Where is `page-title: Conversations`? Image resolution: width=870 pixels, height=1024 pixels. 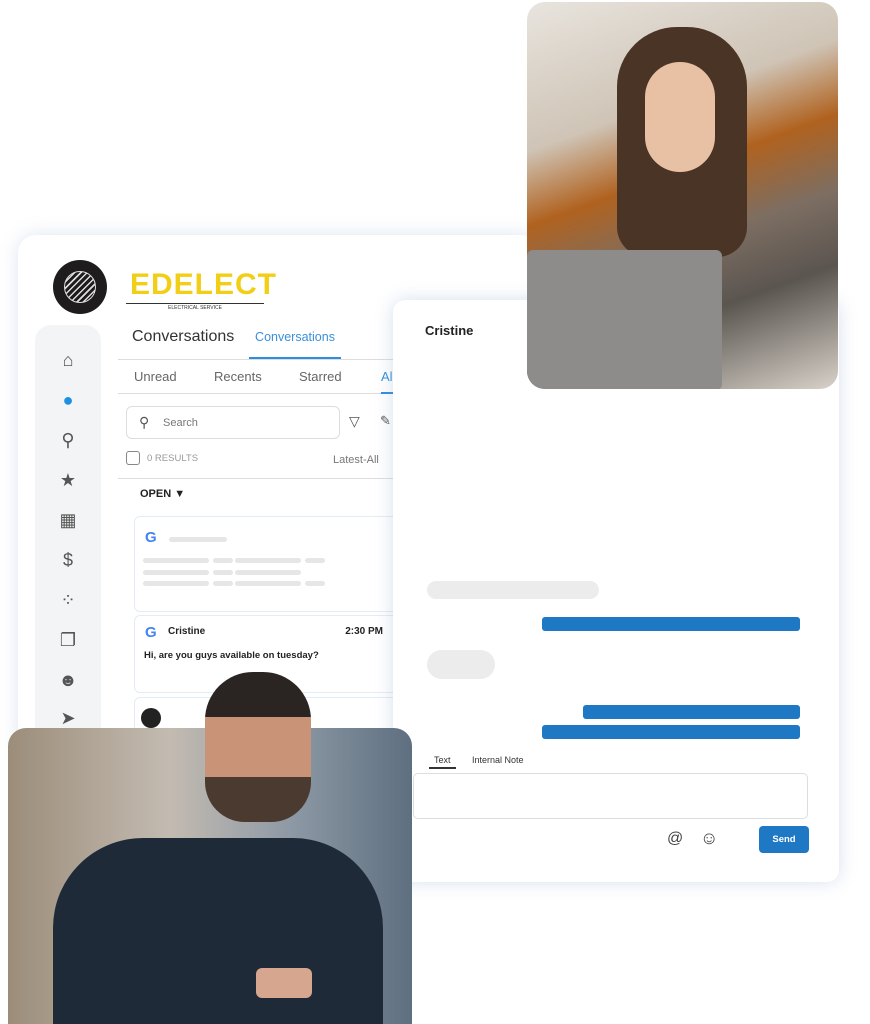 page-title: Conversations is located at coordinates (183, 336).